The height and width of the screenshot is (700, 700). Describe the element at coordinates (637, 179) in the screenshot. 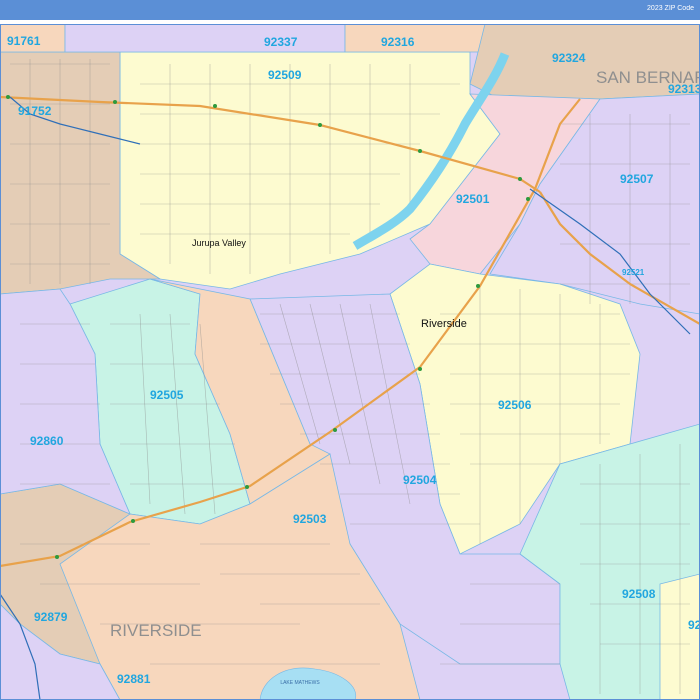

I see `zip-label-92507: 92507` at that location.